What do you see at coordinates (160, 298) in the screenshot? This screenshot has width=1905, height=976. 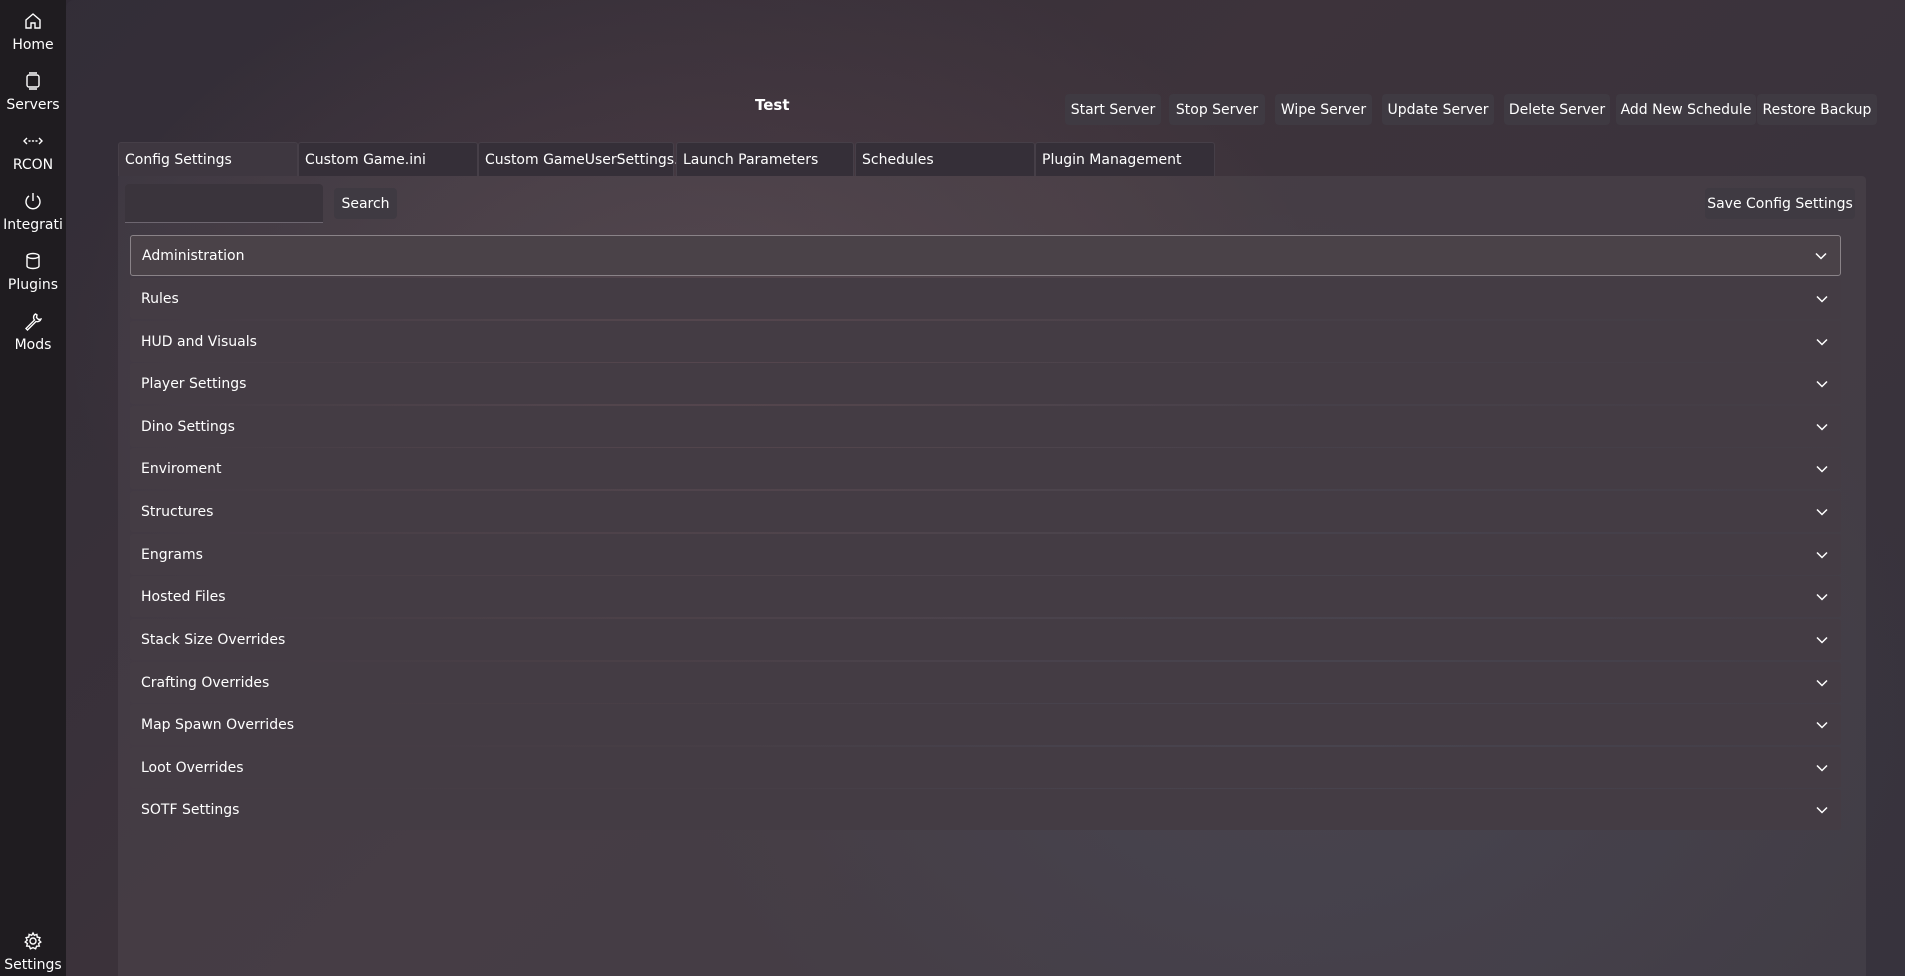 I see `section-label: Rules` at bounding box center [160, 298].